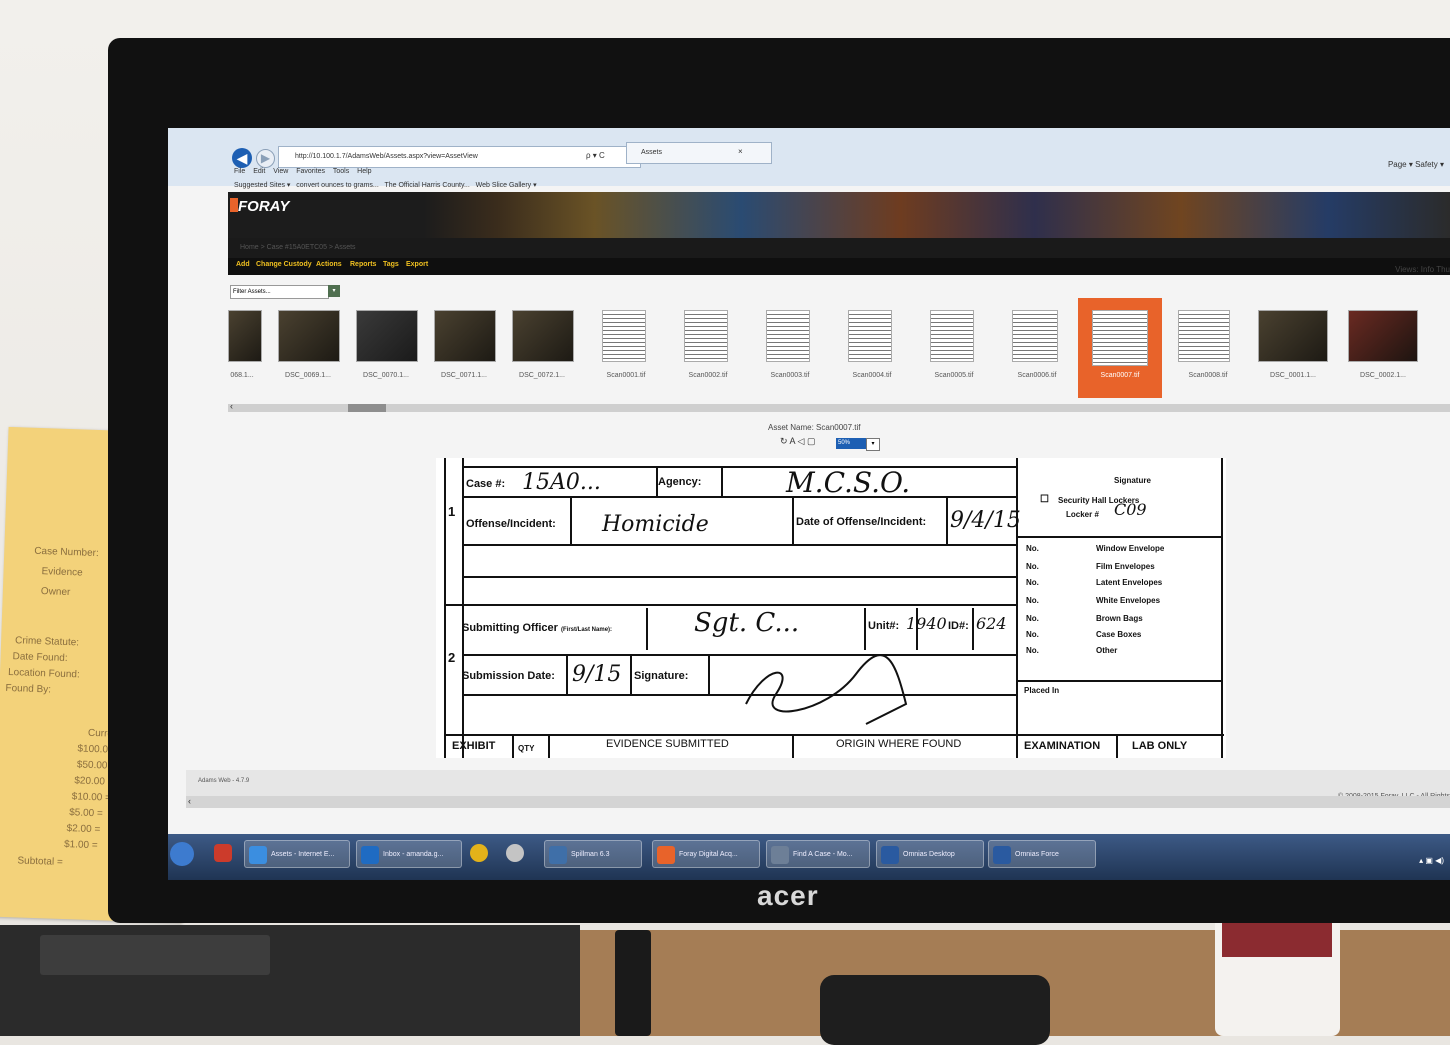 Image resolution: width=1450 pixels, height=1045 pixels. What do you see at coordinates (954, 348) in the screenshot?
I see `thumbnail-item: Scan0005.tif` at bounding box center [954, 348].